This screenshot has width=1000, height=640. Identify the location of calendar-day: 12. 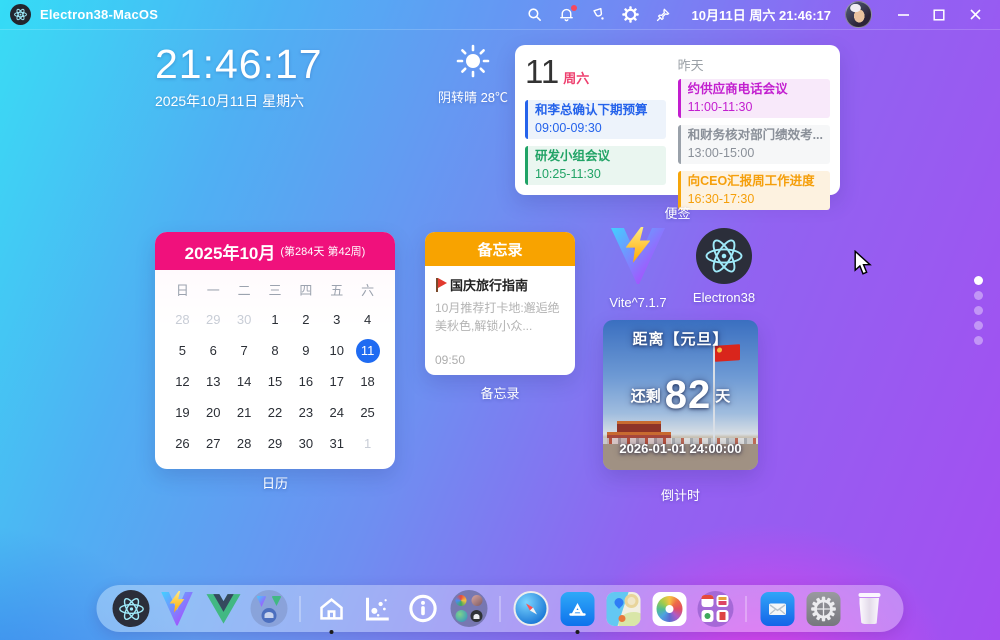
(182, 381).